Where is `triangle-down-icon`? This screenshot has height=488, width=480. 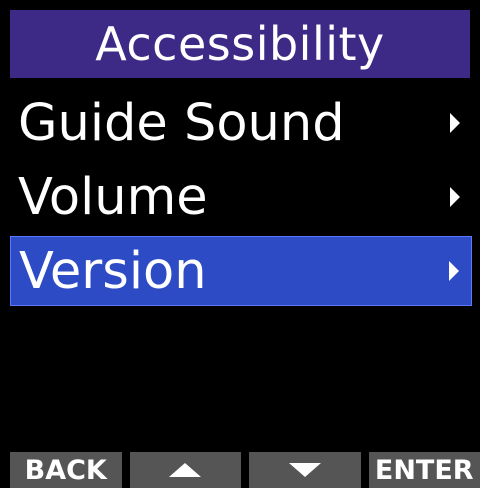 triangle-down-icon is located at coordinates (304, 470).